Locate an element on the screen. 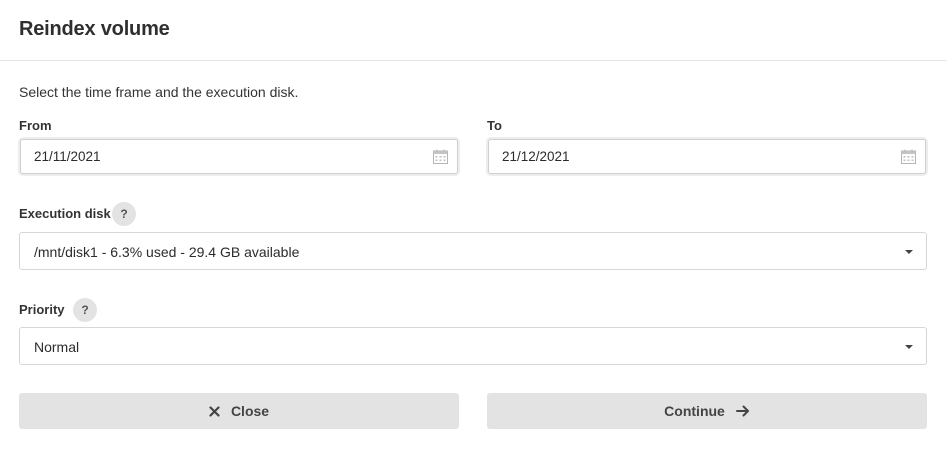 This screenshot has width=947, height=449. from-date-field: 21/11/2021 is located at coordinates (239, 156).